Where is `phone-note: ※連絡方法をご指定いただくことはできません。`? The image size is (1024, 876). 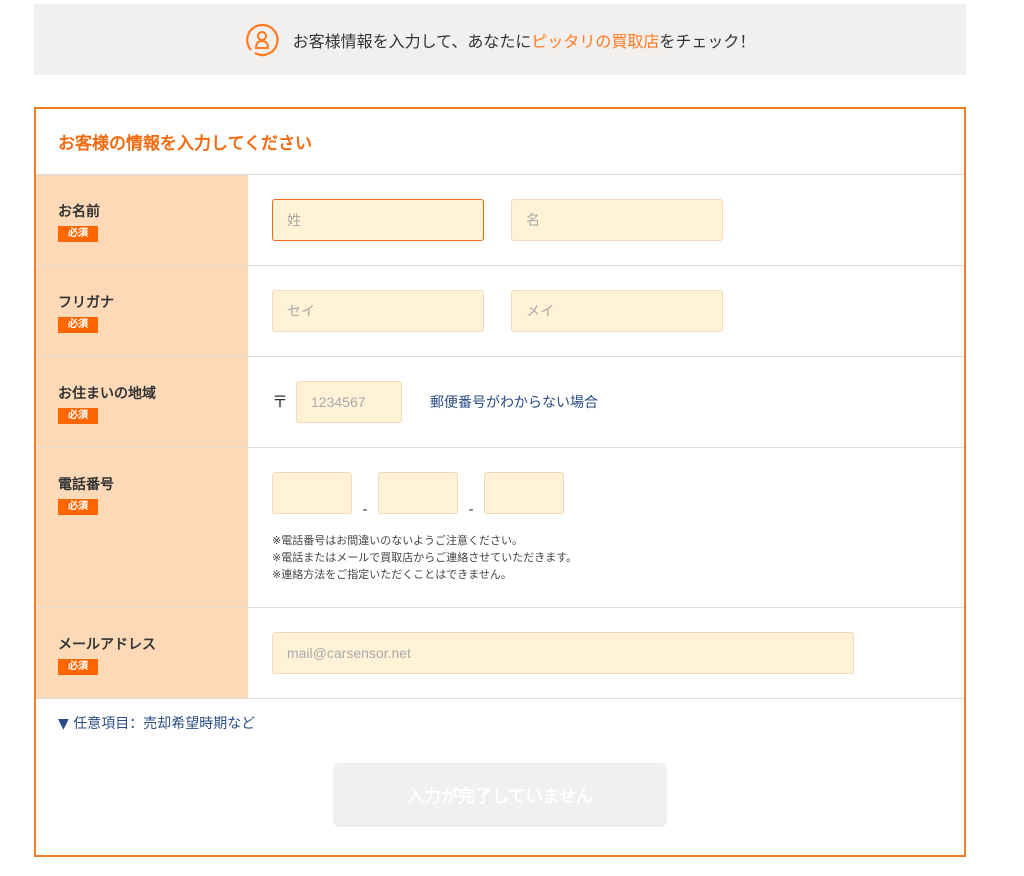
phone-note: ※連絡方法をご指定いただくことはできません。 is located at coordinates (392, 574).